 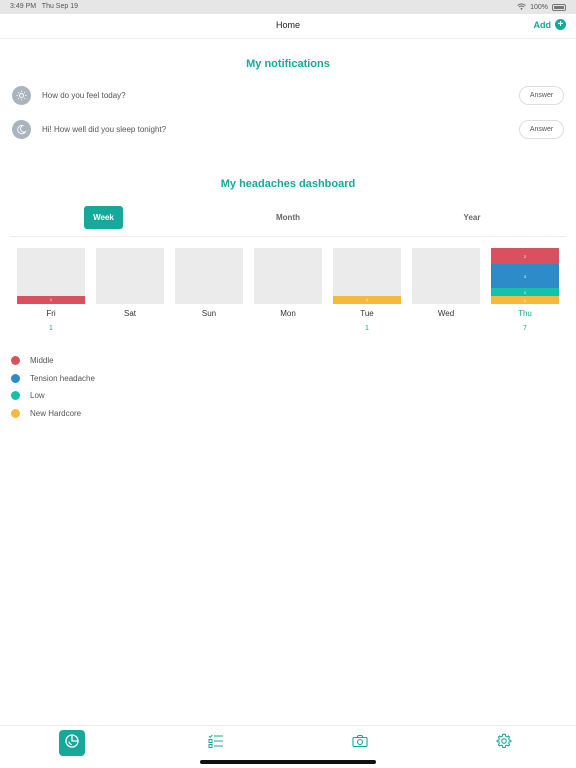 I want to click on camera-icon, so click(x=360, y=743).